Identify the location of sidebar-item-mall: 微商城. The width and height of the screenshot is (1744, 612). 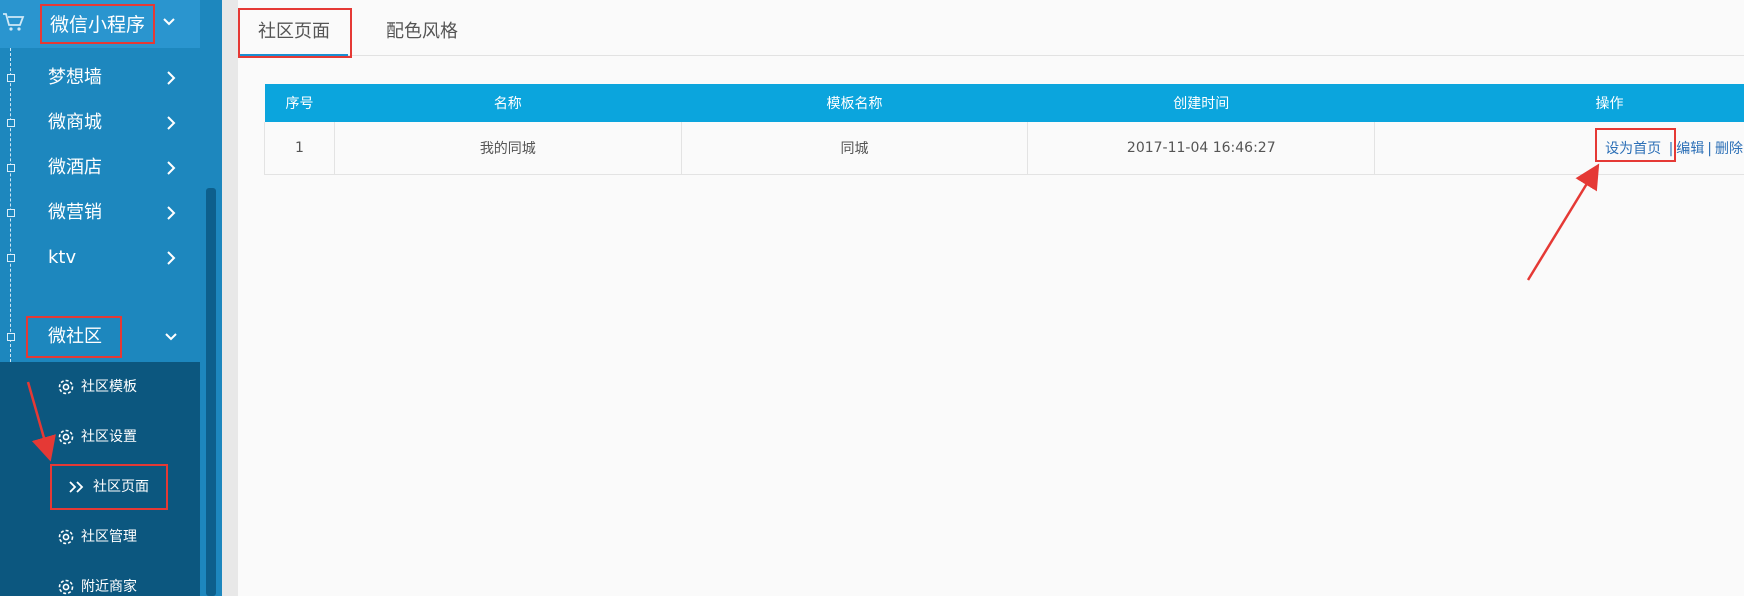
(100, 123).